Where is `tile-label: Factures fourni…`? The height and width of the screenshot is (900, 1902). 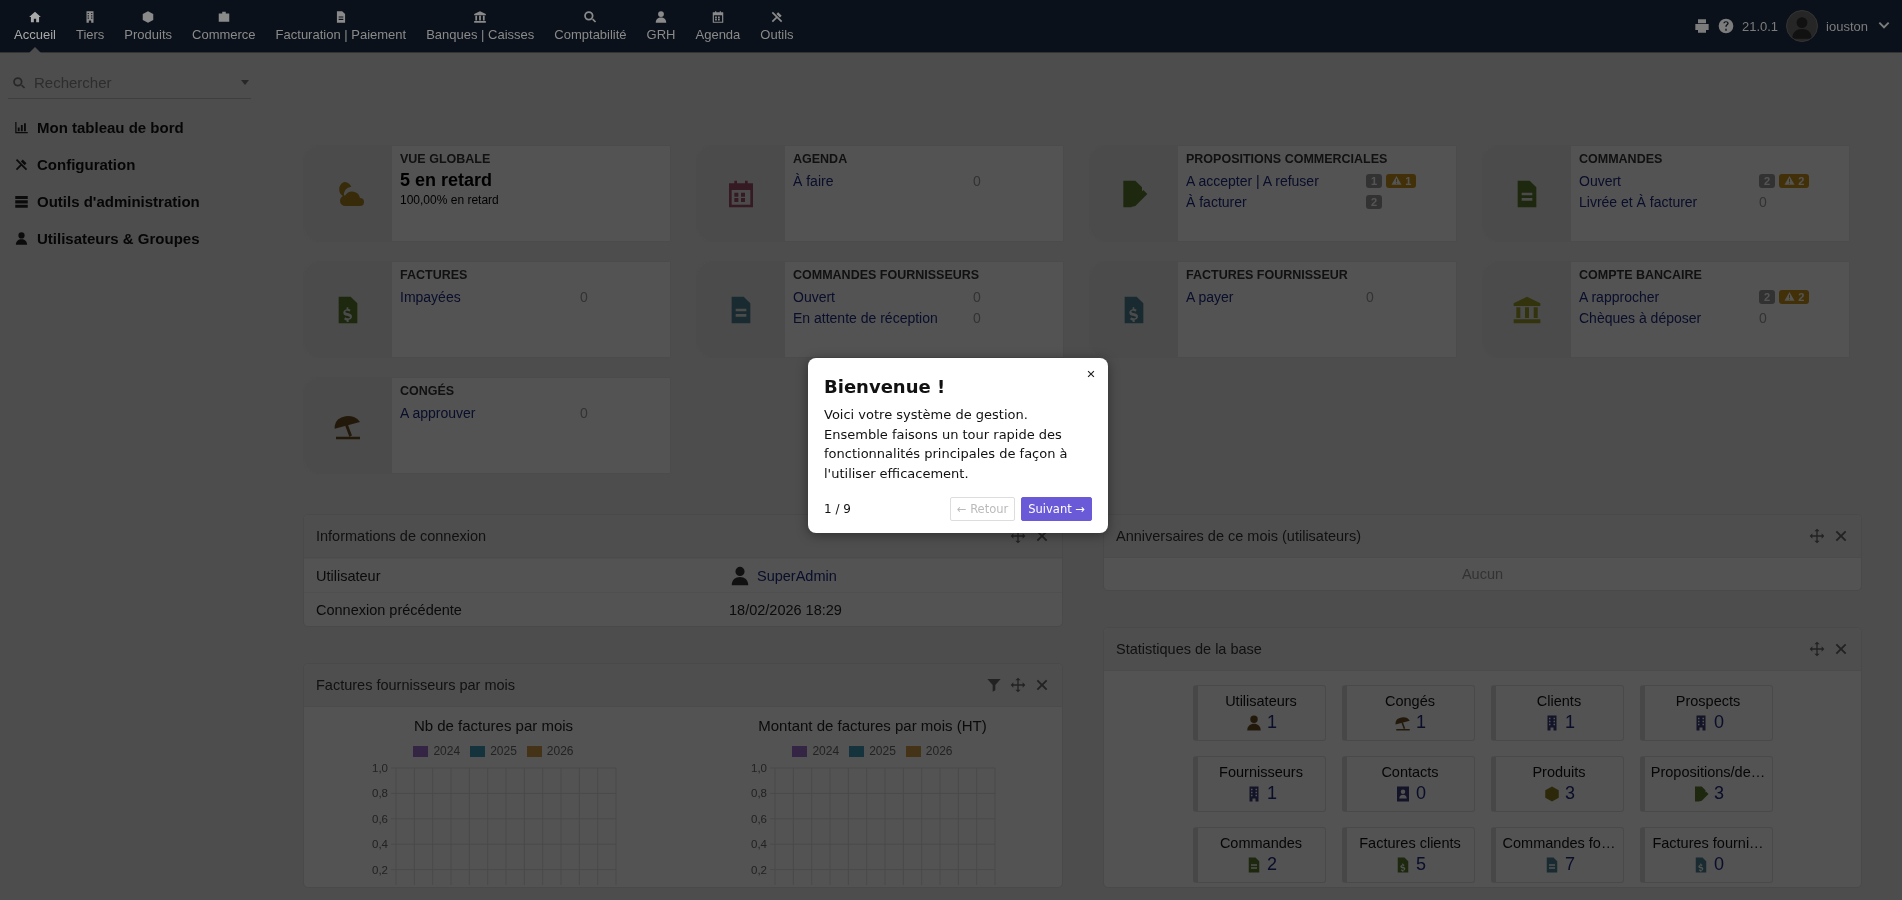
tile-label: Factures fourni… is located at coordinates (1708, 843).